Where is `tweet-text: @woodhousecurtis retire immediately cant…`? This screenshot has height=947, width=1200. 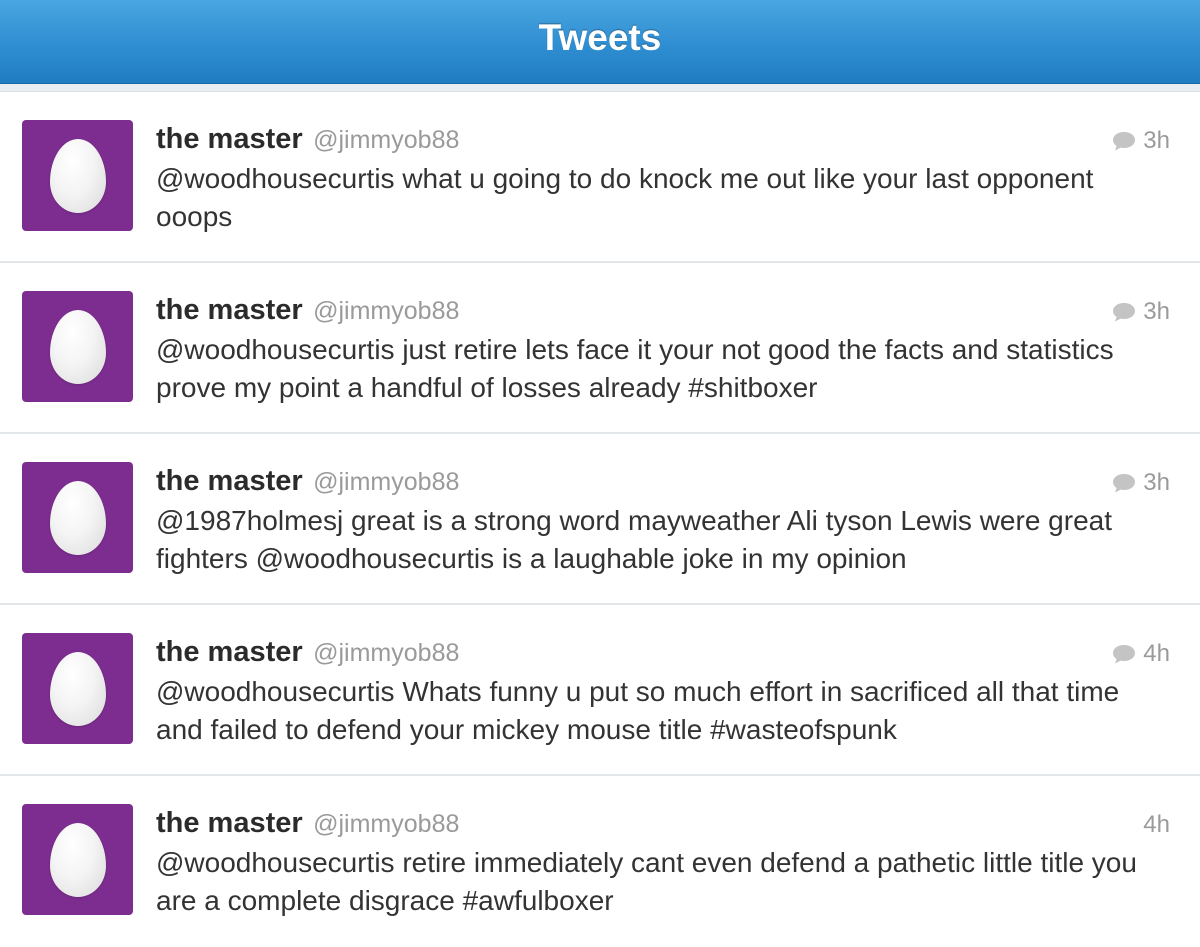 tweet-text: @woodhousecurtis retire immediately cant… is located at coordinates (646, 881).